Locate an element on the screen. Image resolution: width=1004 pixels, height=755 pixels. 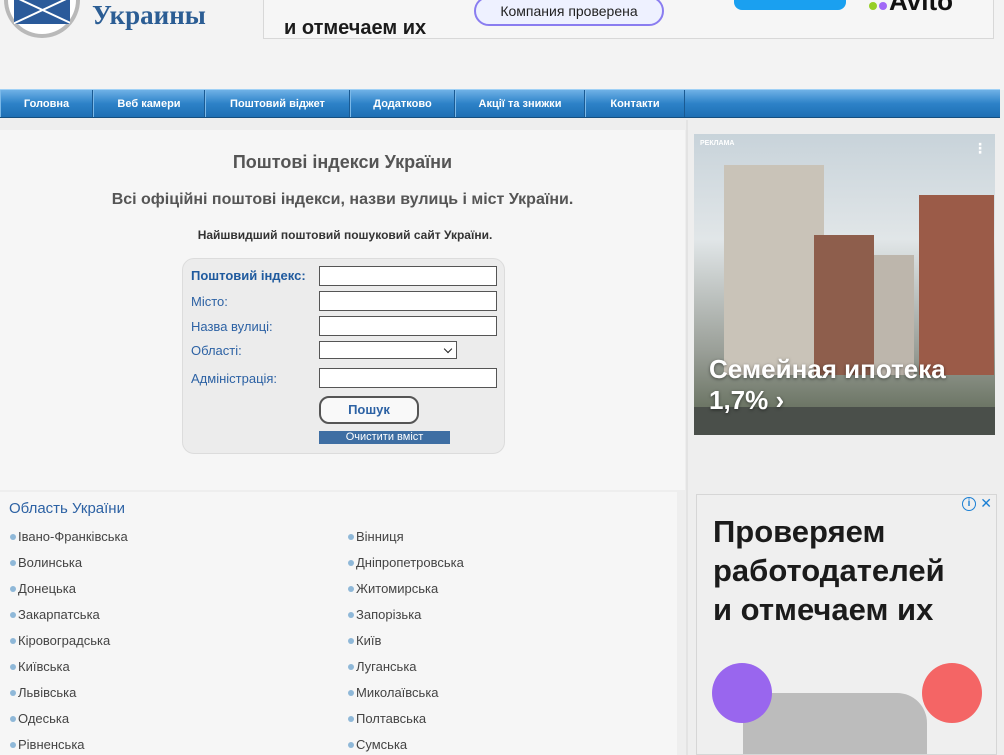
region-label: Вінниця is located at coordinates (380, 536).